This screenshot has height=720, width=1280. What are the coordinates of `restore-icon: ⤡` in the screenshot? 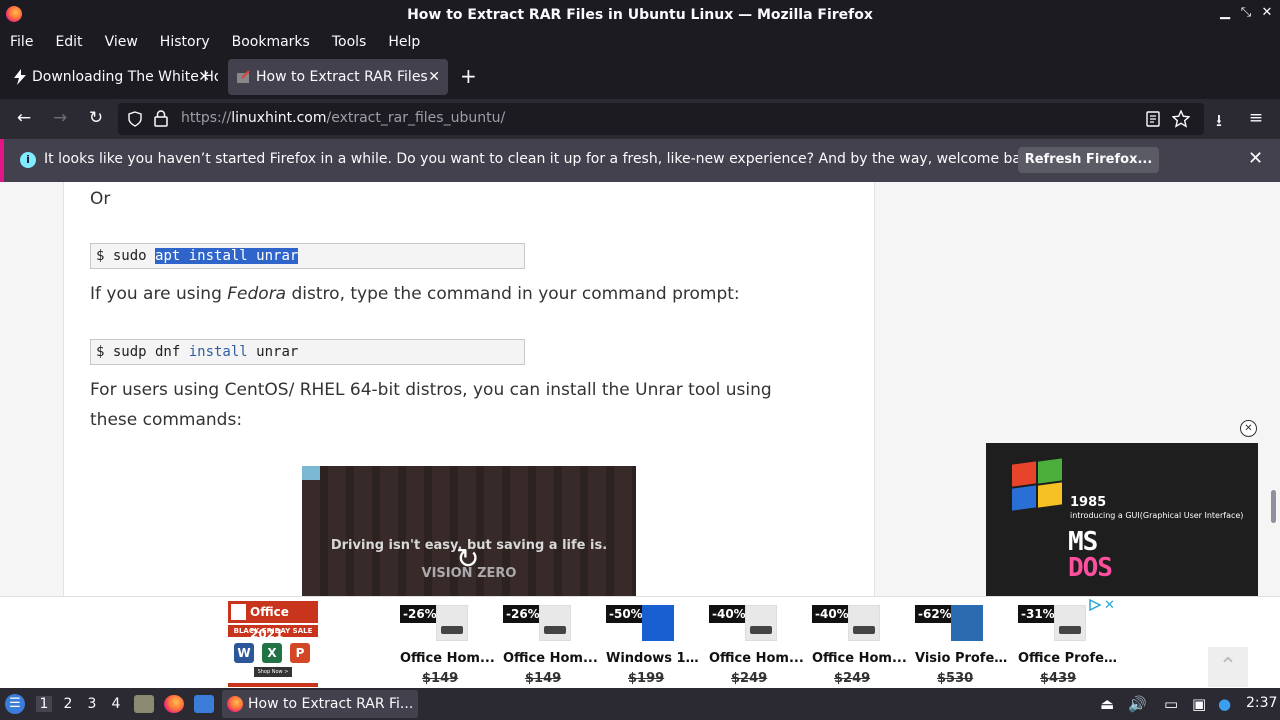 It's located at (1246, 12).